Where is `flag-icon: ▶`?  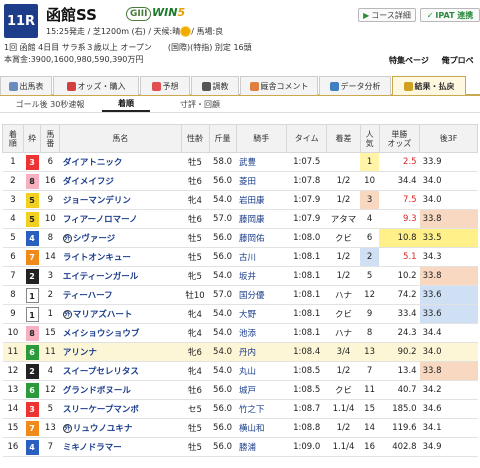
flag-icon: ▶ is located at coordinates (366, 15).